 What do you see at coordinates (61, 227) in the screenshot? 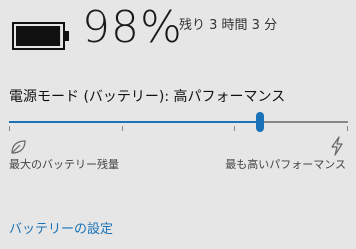
I see `battery-settings-link: バッテリーの設定` at bounding box center [61, 227].